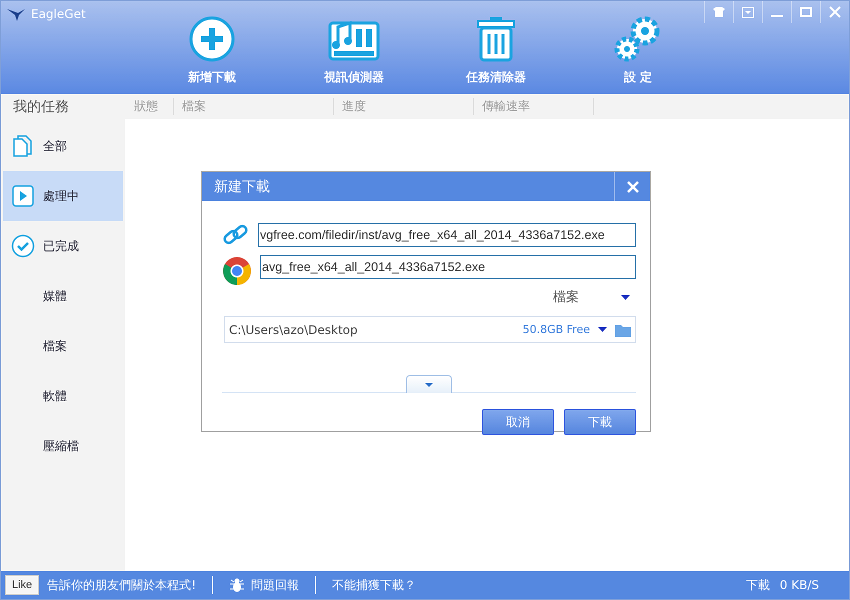 The image size is (850, 600). I want to click on bug-icon, so click(237, 585).